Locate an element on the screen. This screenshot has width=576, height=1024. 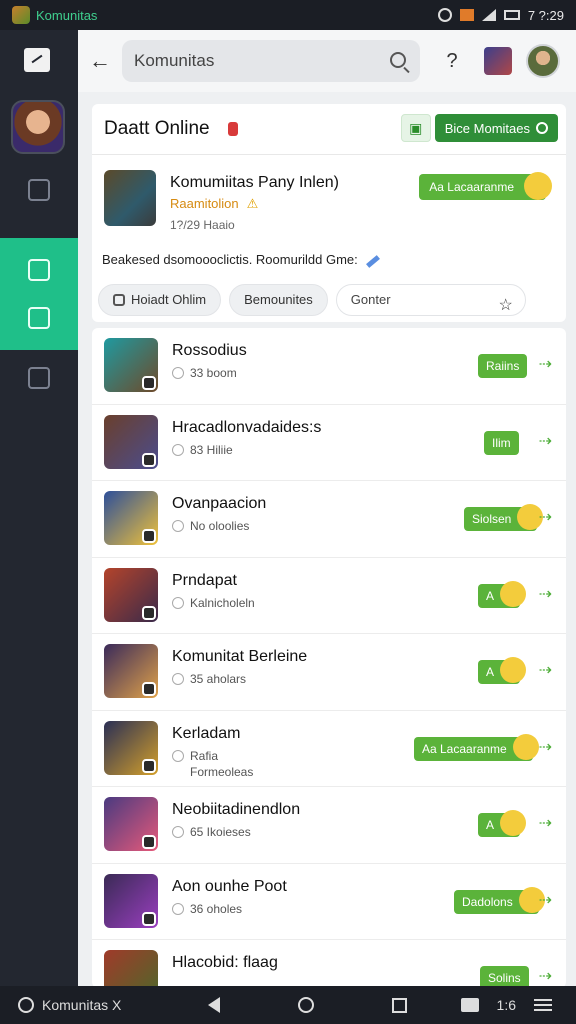
community-description: Beakesed dsomoooclictis. Roomurildd Gme: is located at coordinates (241, 260).